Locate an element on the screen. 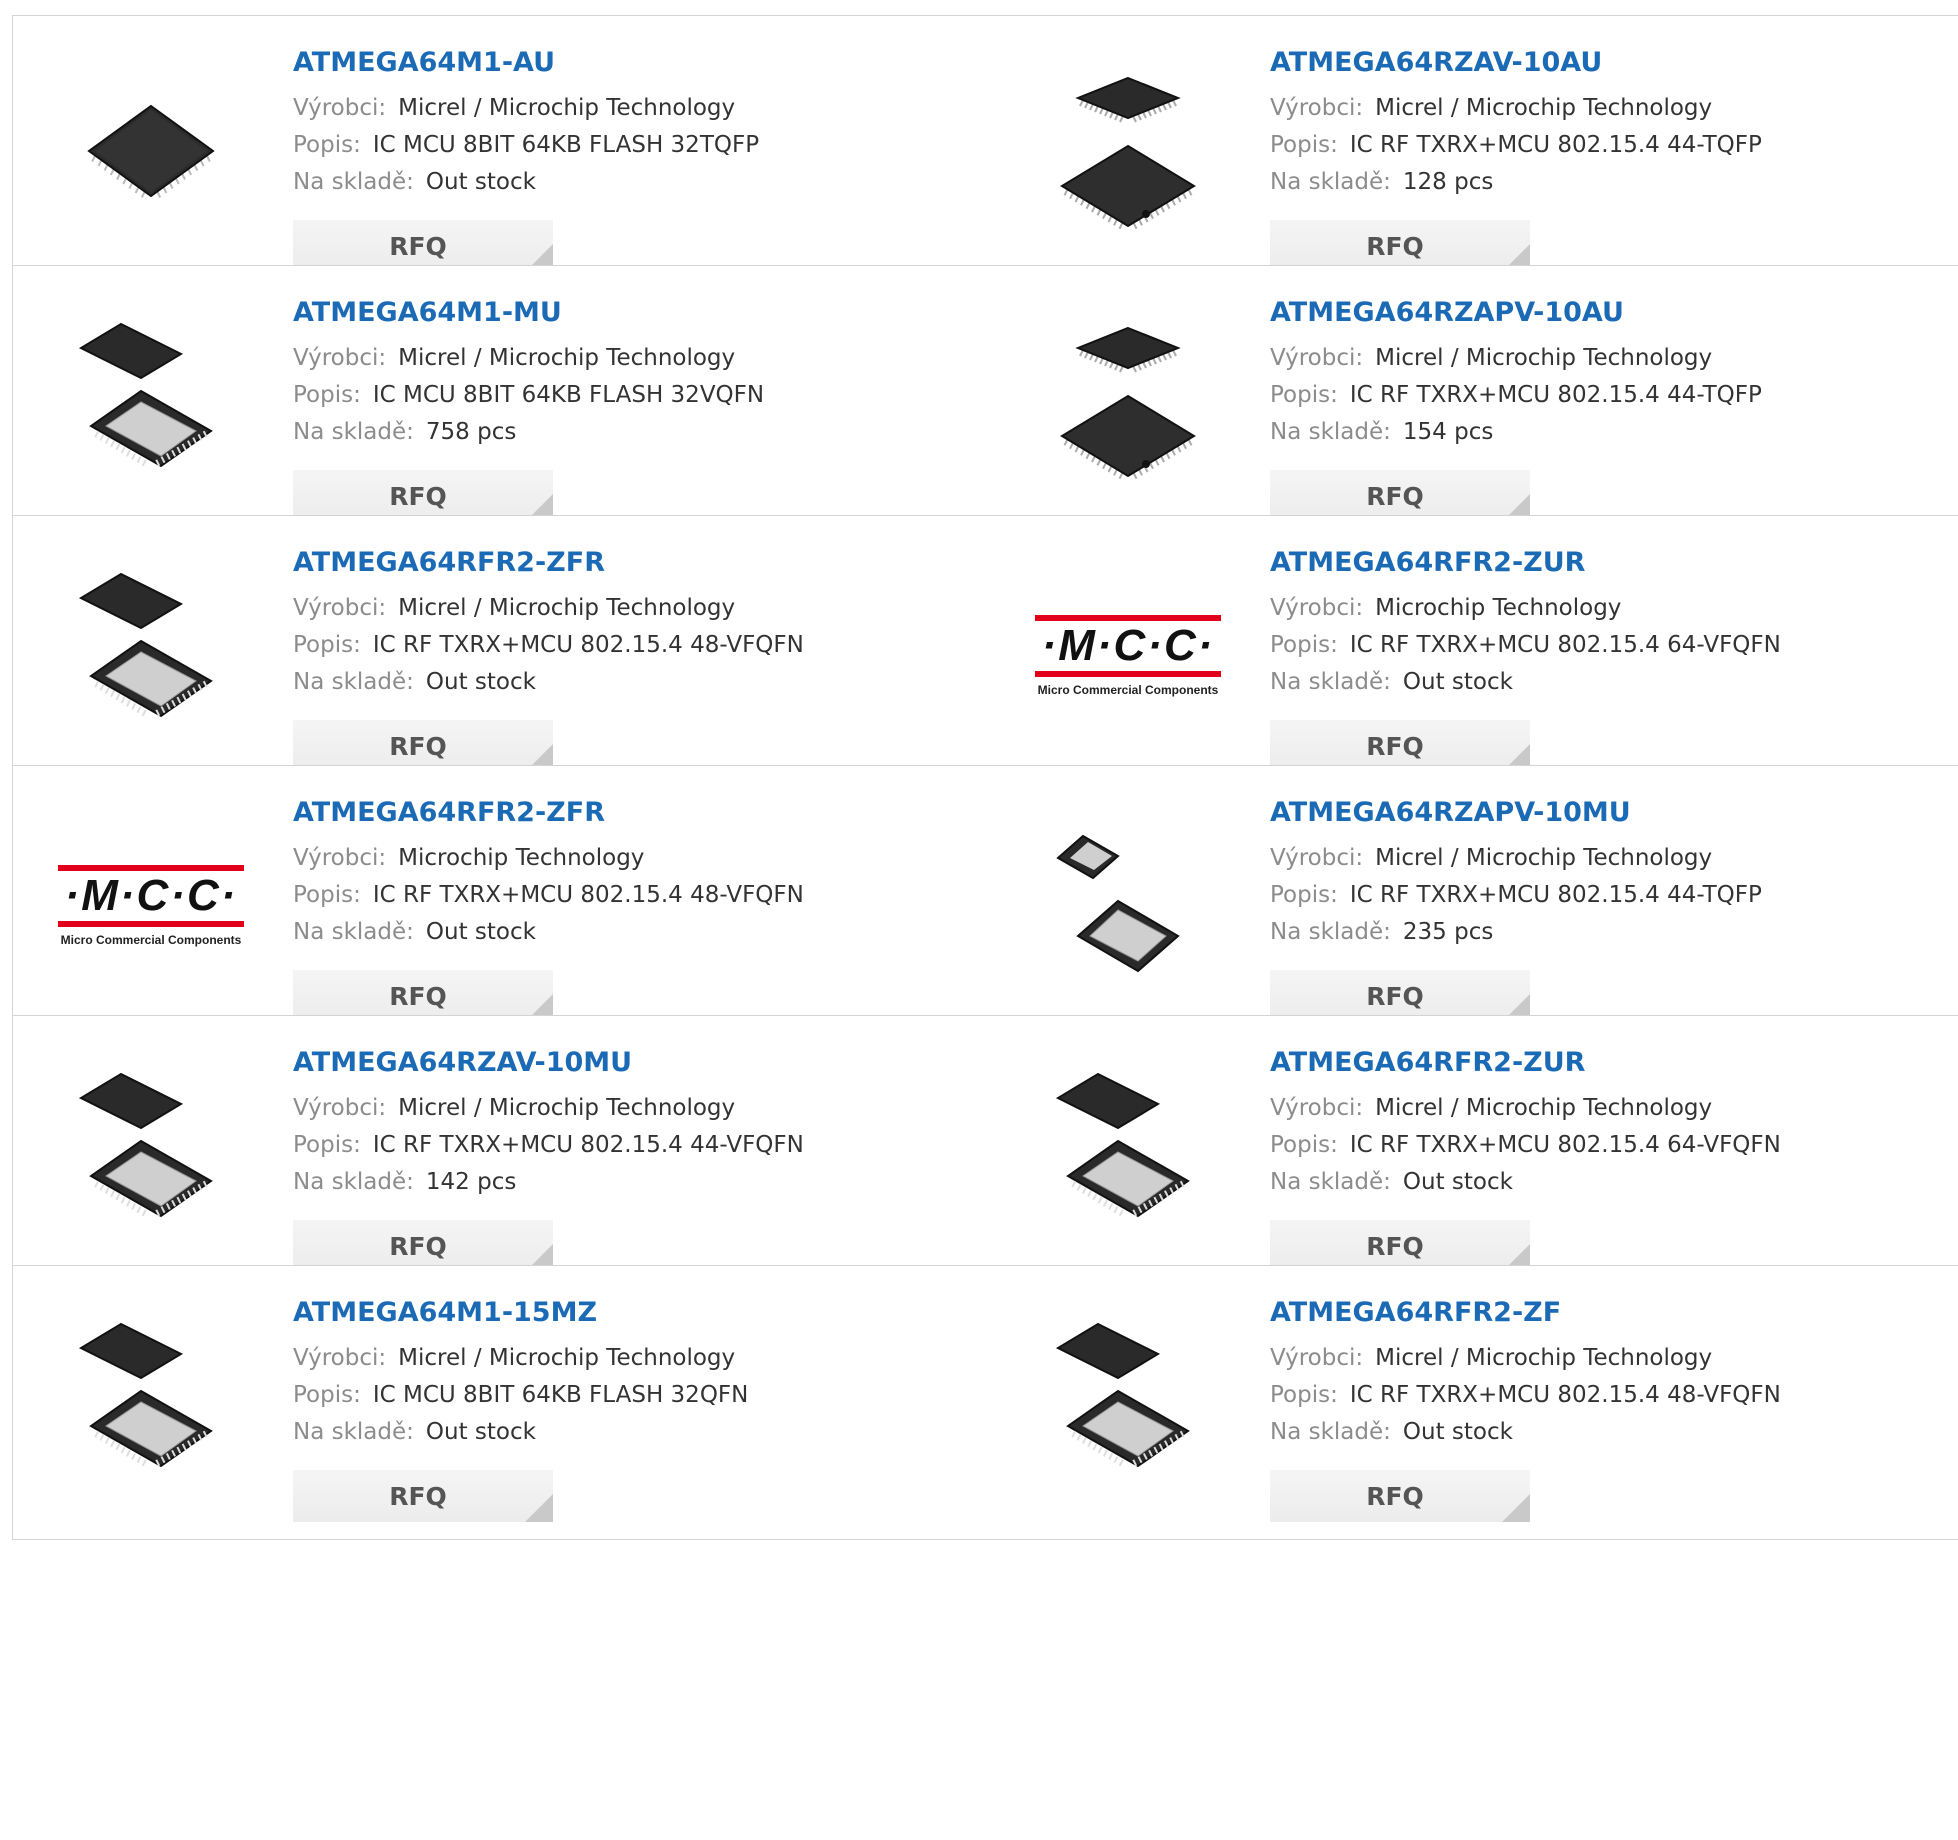 The height and width of the screenshot is (1840, 1958). mcc-logo-subtitle: Micro Commercial Components is located at coordinates (1128, 690).